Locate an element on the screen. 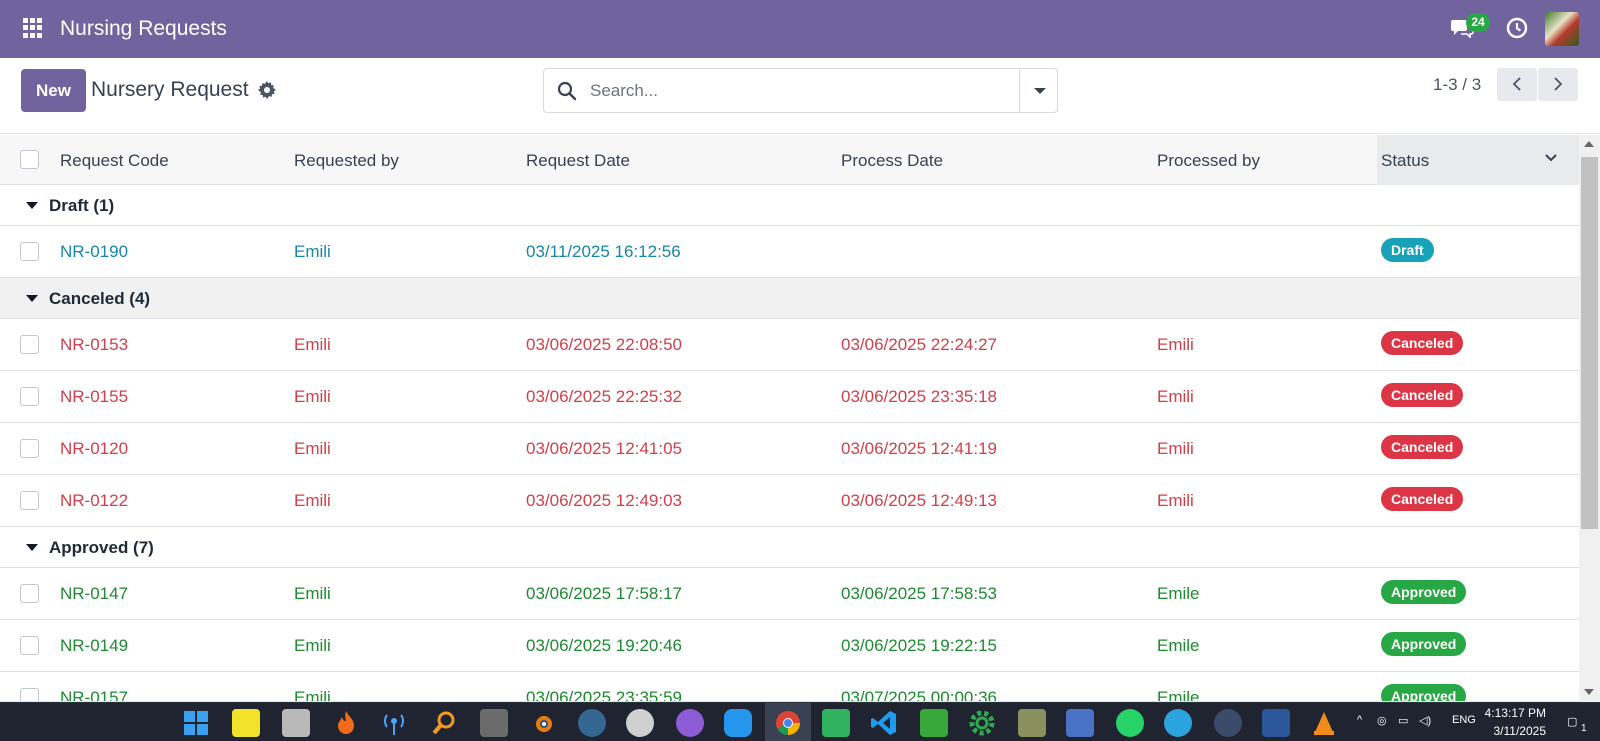 This screenshot has height=741, width=1600. docker-icon is located at coordinates (738, 723).